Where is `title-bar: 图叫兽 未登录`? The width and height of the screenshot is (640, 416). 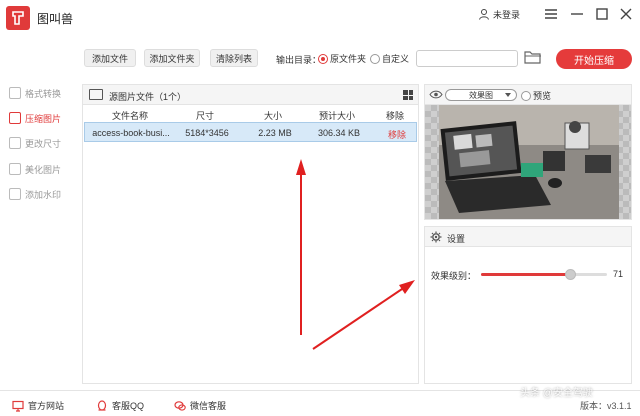
title-bar: 图叫兽 未登录 is located at coordinates (320, 17).